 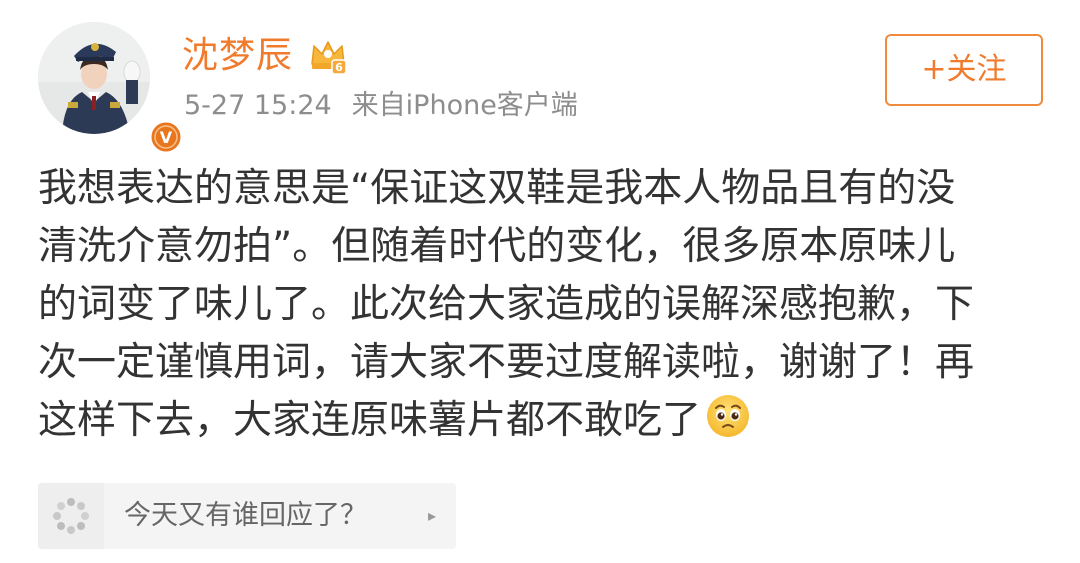 What do you see at coordinates (370, 420) in the screenshot?
I see `post-text-line: 这样下去，大家连原味薯片都不敢吃了` at bounding box center [370, 420].